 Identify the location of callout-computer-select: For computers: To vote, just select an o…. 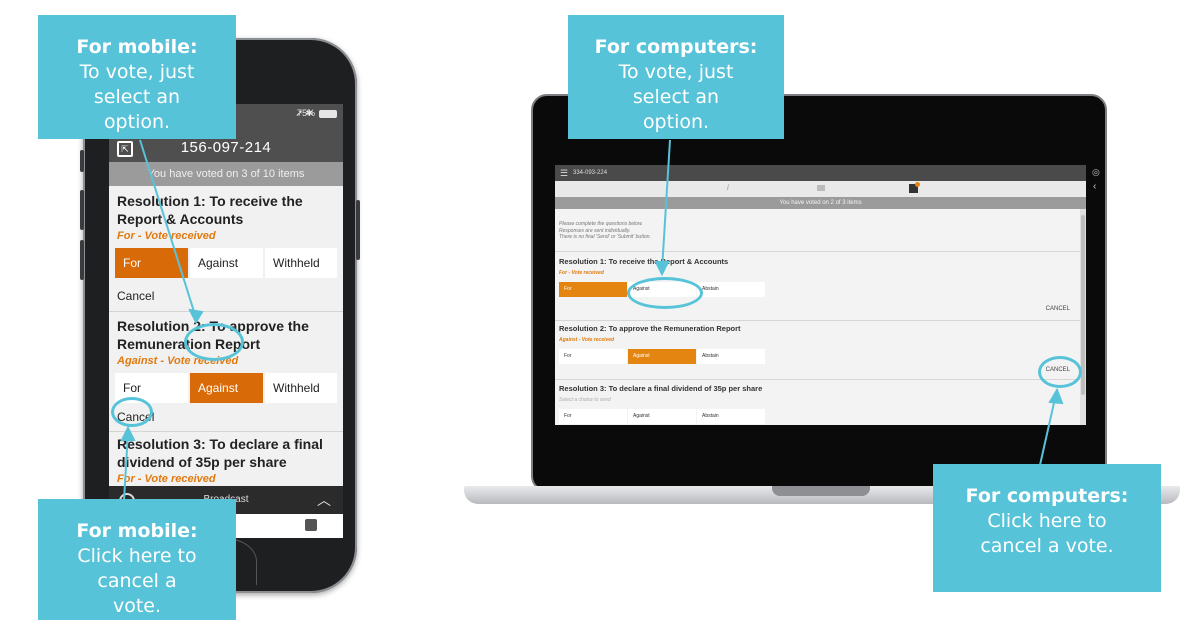
(676, 77).